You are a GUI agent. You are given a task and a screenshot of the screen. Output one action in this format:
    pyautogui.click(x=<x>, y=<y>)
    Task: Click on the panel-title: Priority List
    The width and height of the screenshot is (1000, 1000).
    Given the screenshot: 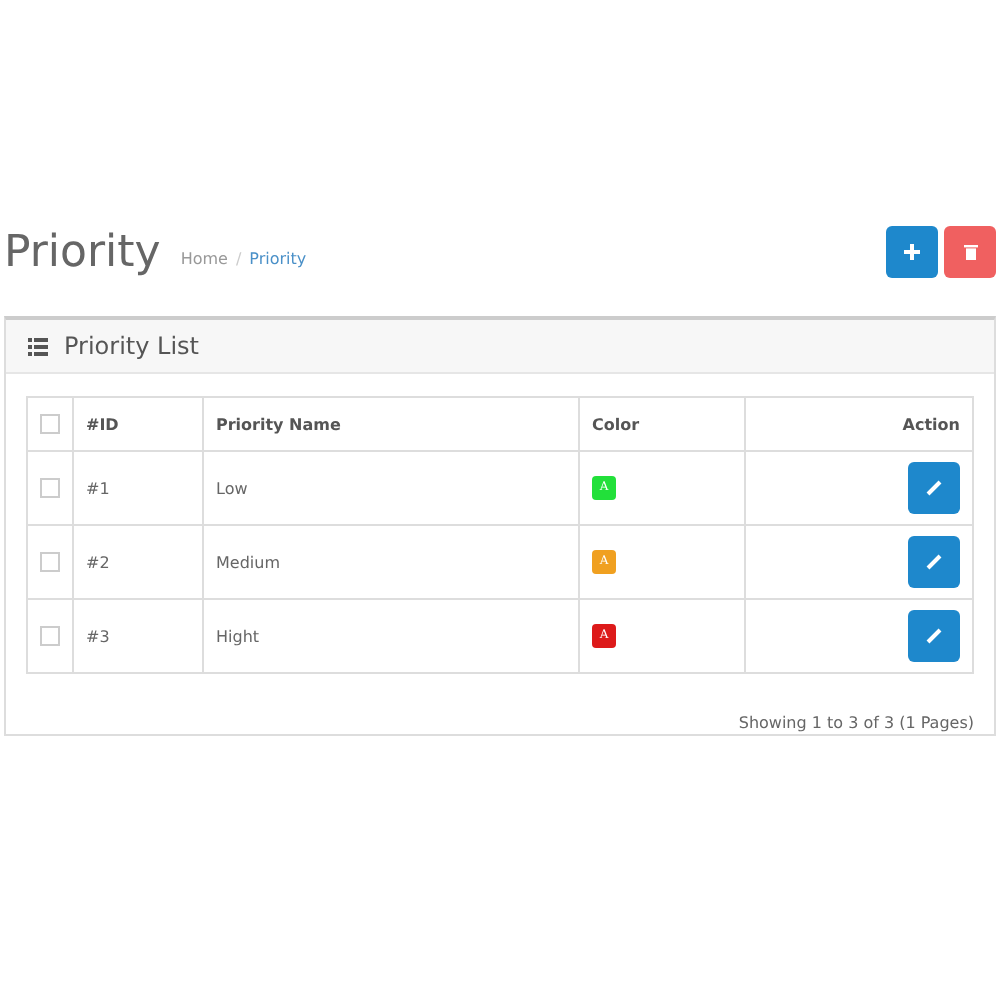 What is the action you would take?
    pyautogui.click(x=131, y=346)
    